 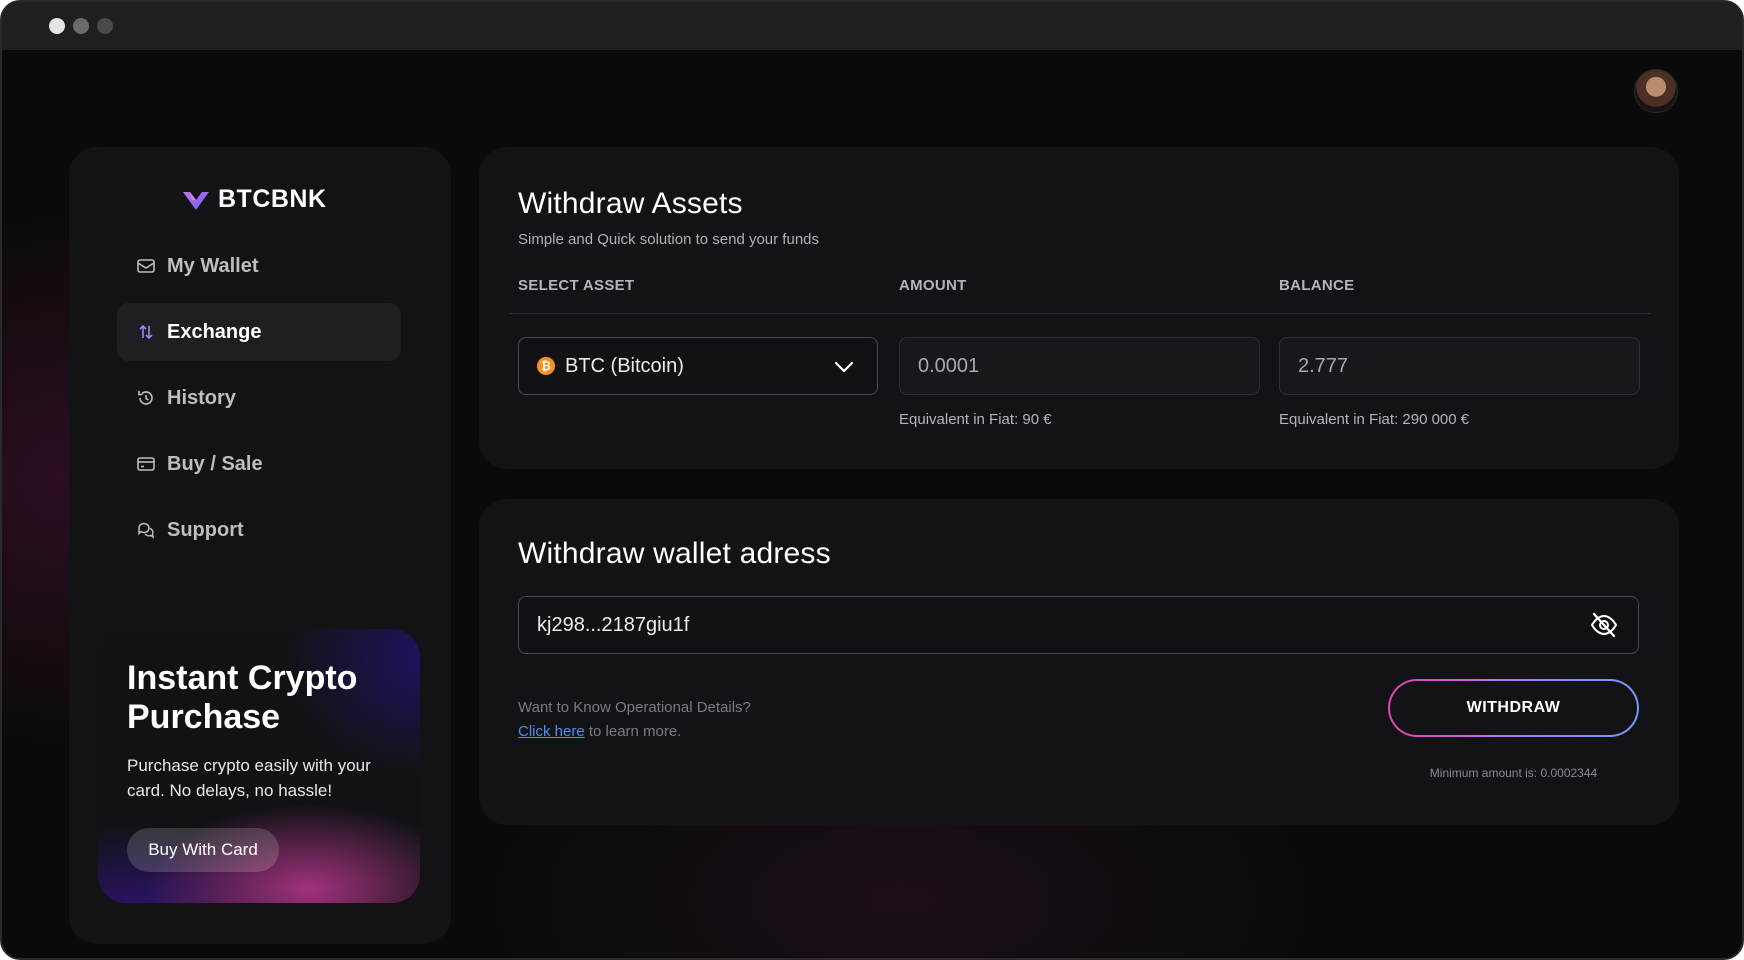 What do you see at coordinates (872, 26) in the screenshot?
I see `title-bar` at bounding box center [872, 26].